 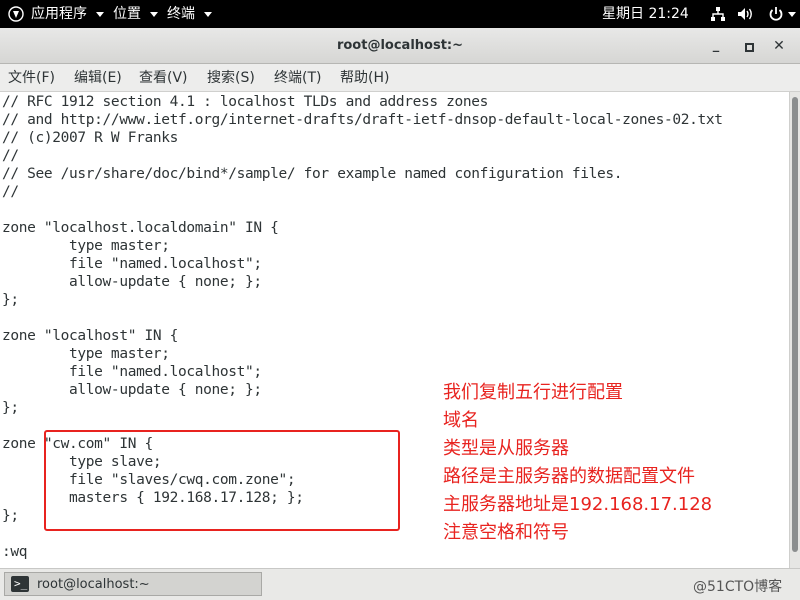 I want to click on window-titlebar: root@localhost:~ _ ✕, so click(x=400, y=46).